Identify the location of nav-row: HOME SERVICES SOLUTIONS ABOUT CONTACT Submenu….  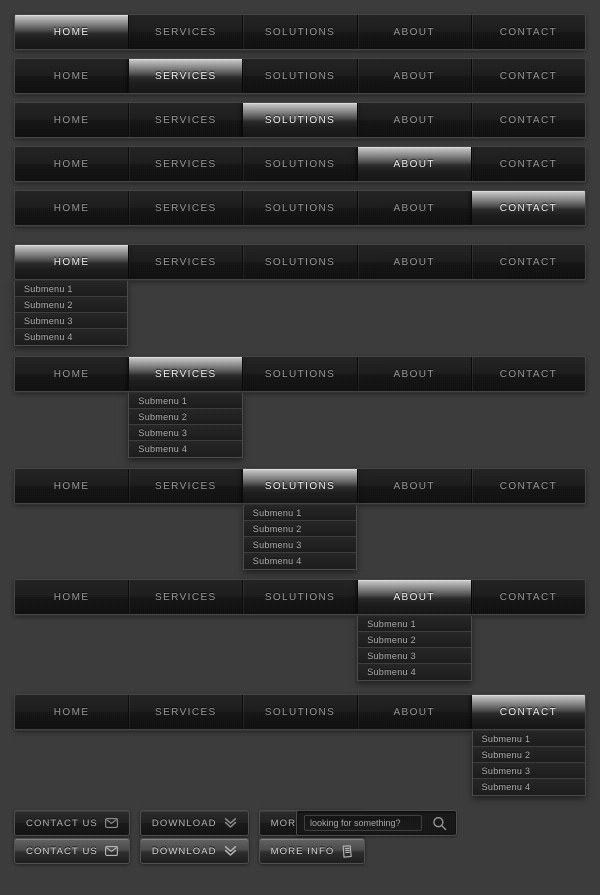
(300, 407).